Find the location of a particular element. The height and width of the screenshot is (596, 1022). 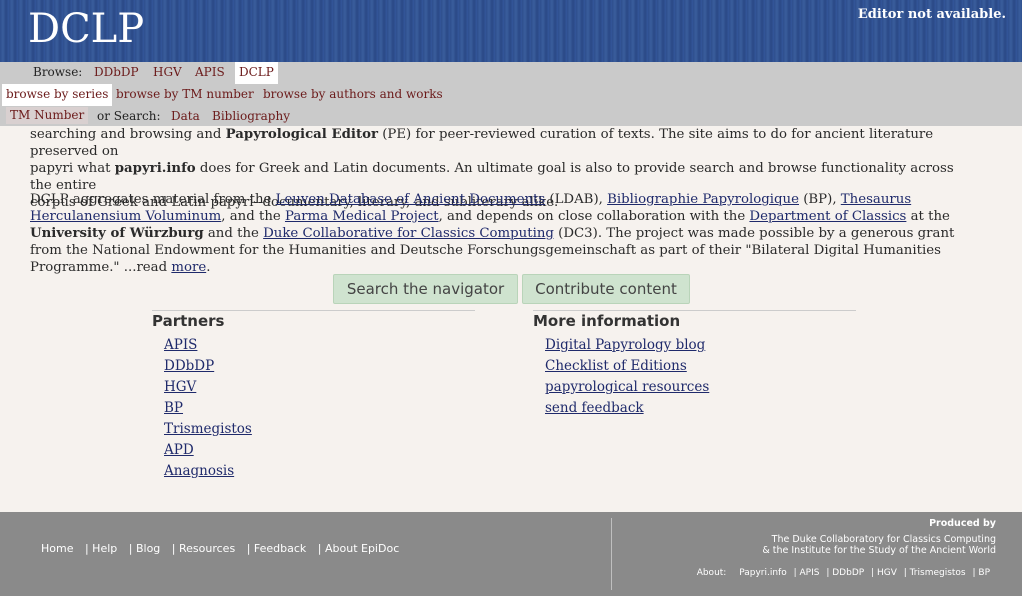

footer-about-epidoc: | About EpiDoc is located at coordinates (358, 548).